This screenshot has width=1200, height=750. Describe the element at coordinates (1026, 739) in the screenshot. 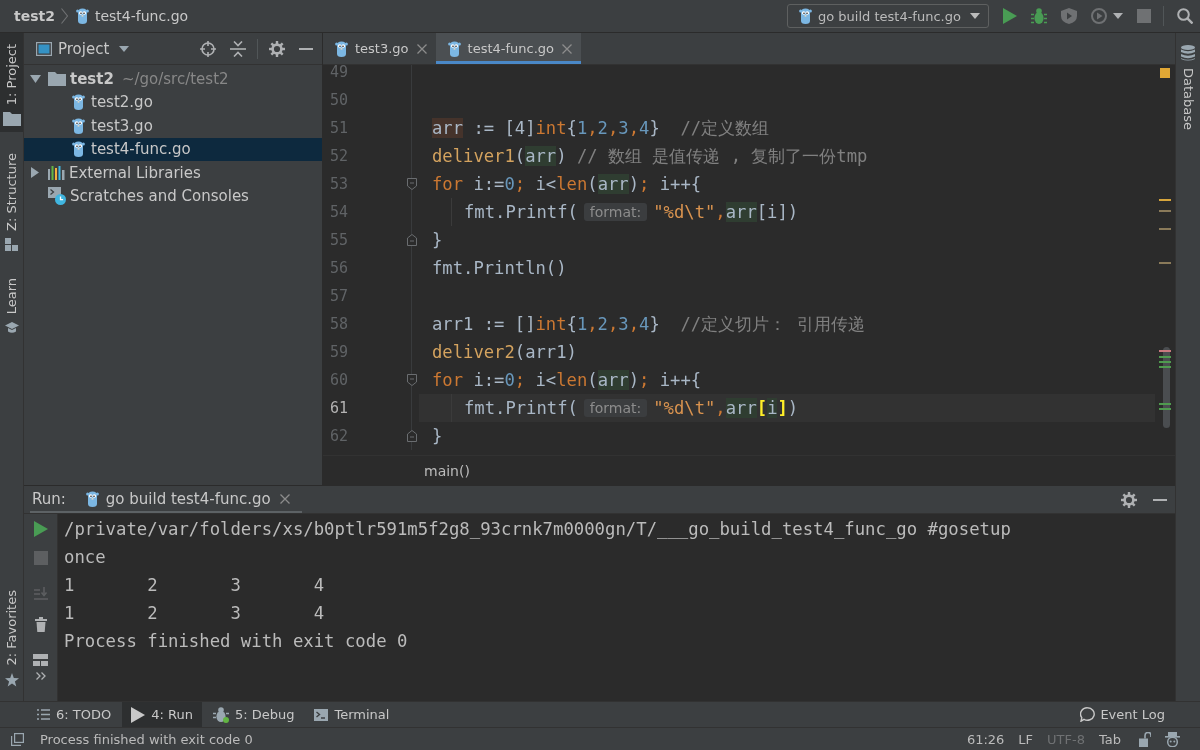

I see `status-item: LF` at that location.